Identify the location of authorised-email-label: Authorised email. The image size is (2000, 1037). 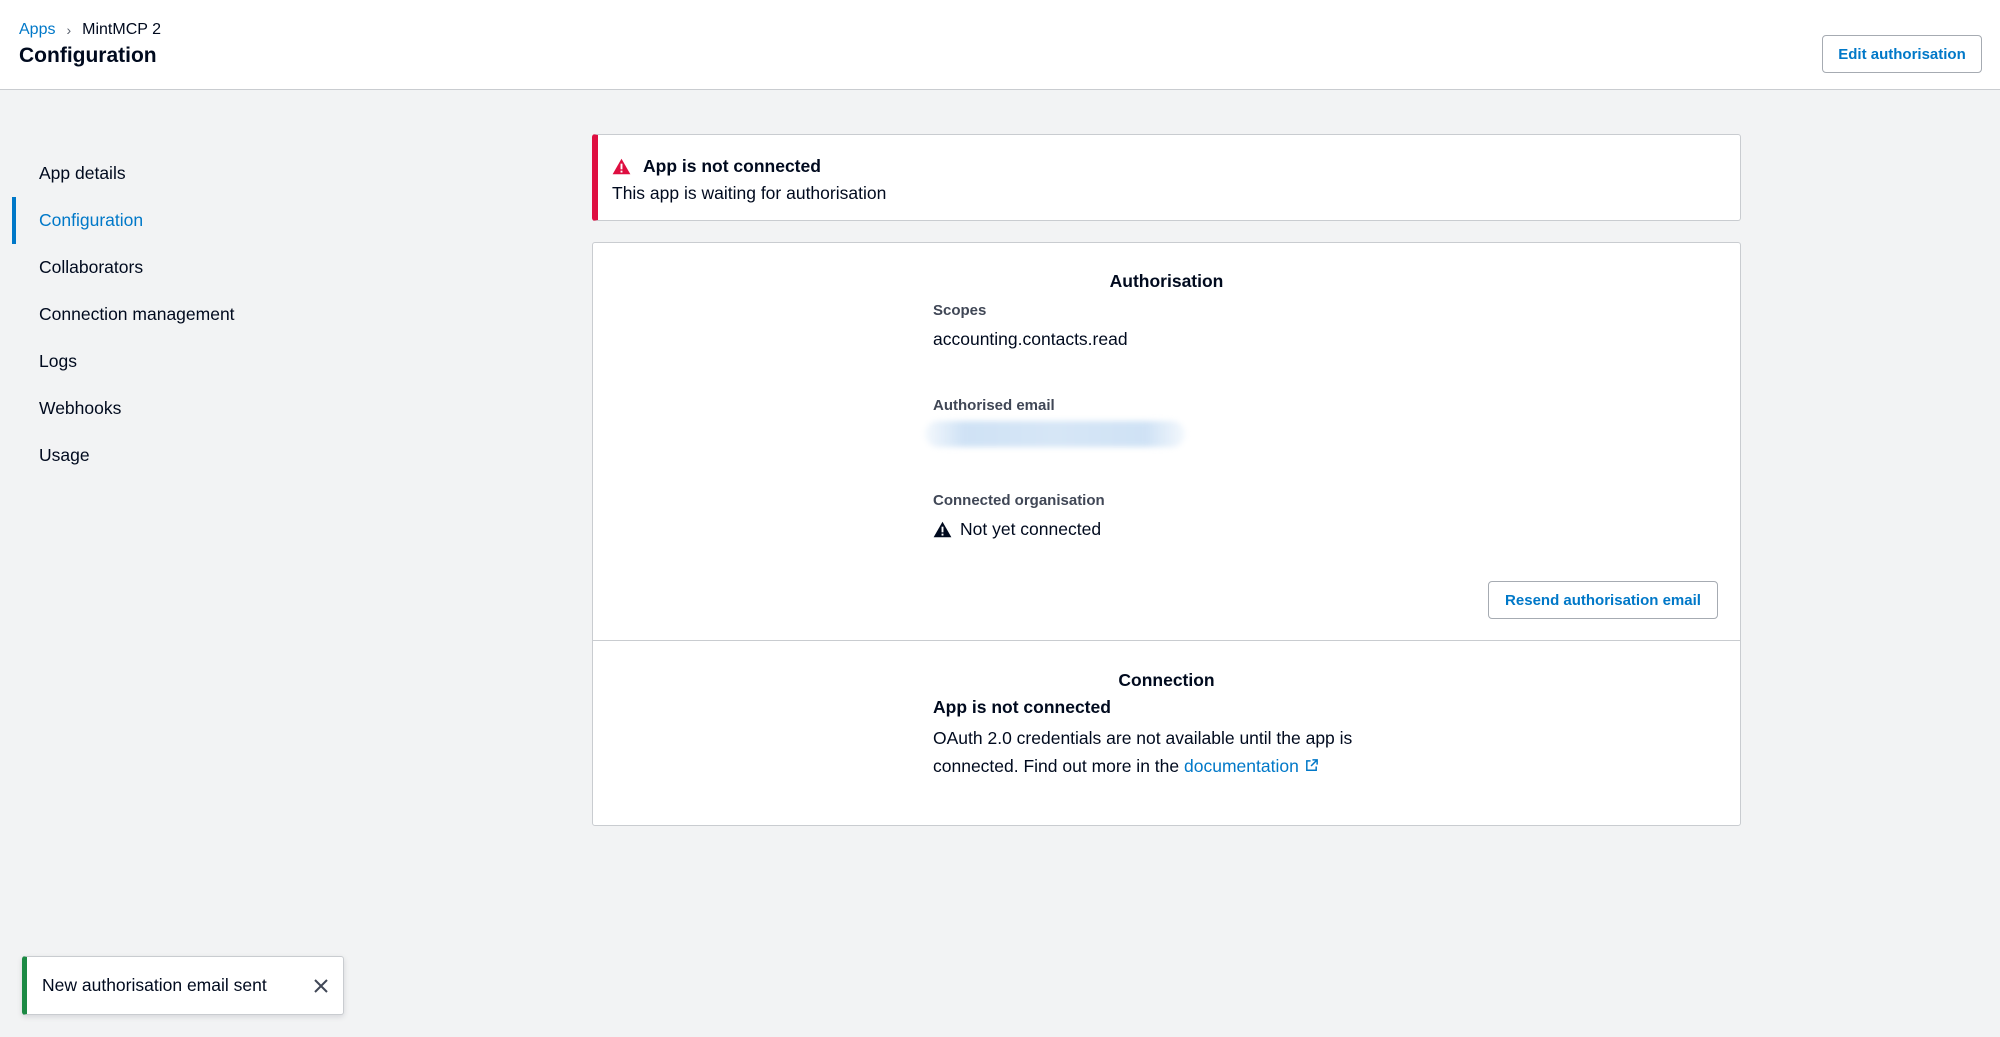
(994, 405).